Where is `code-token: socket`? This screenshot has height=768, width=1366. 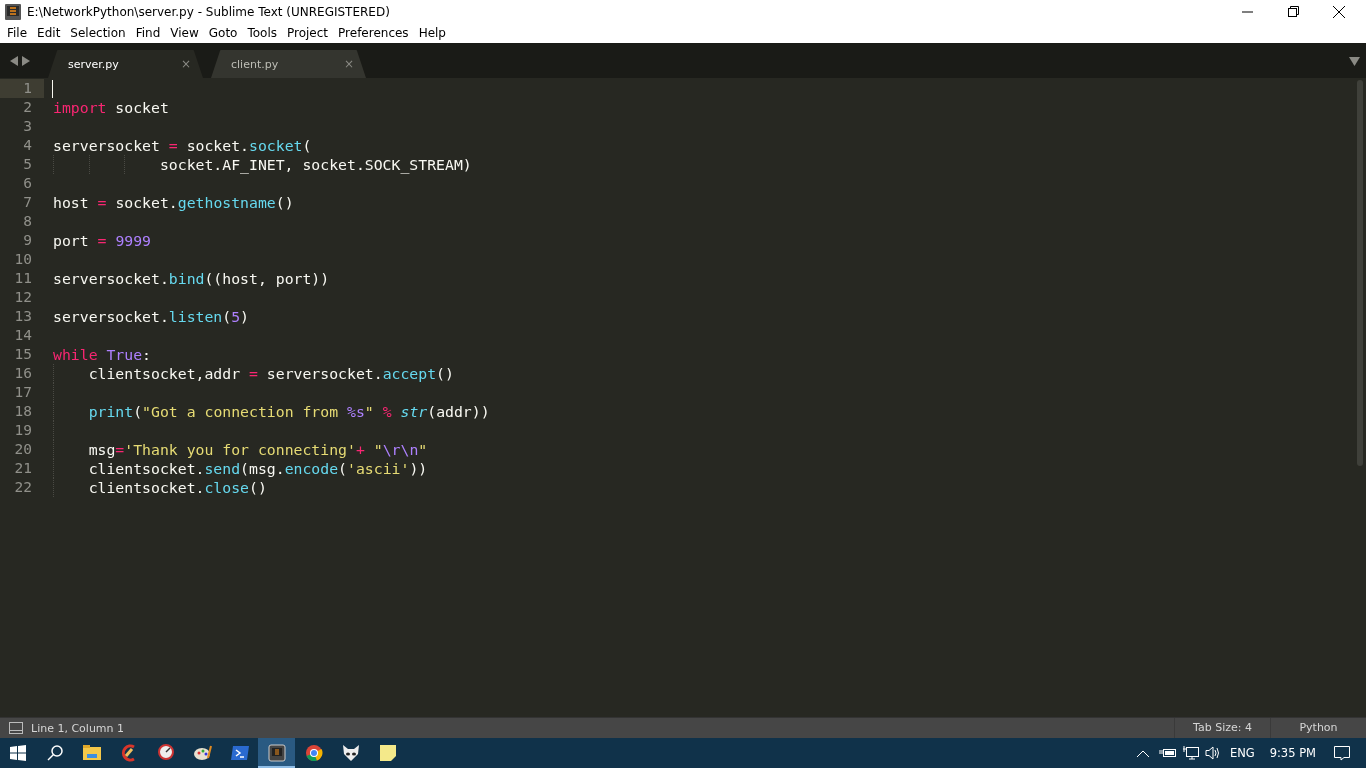 code-token: socket is located at coordinates (141, 107).